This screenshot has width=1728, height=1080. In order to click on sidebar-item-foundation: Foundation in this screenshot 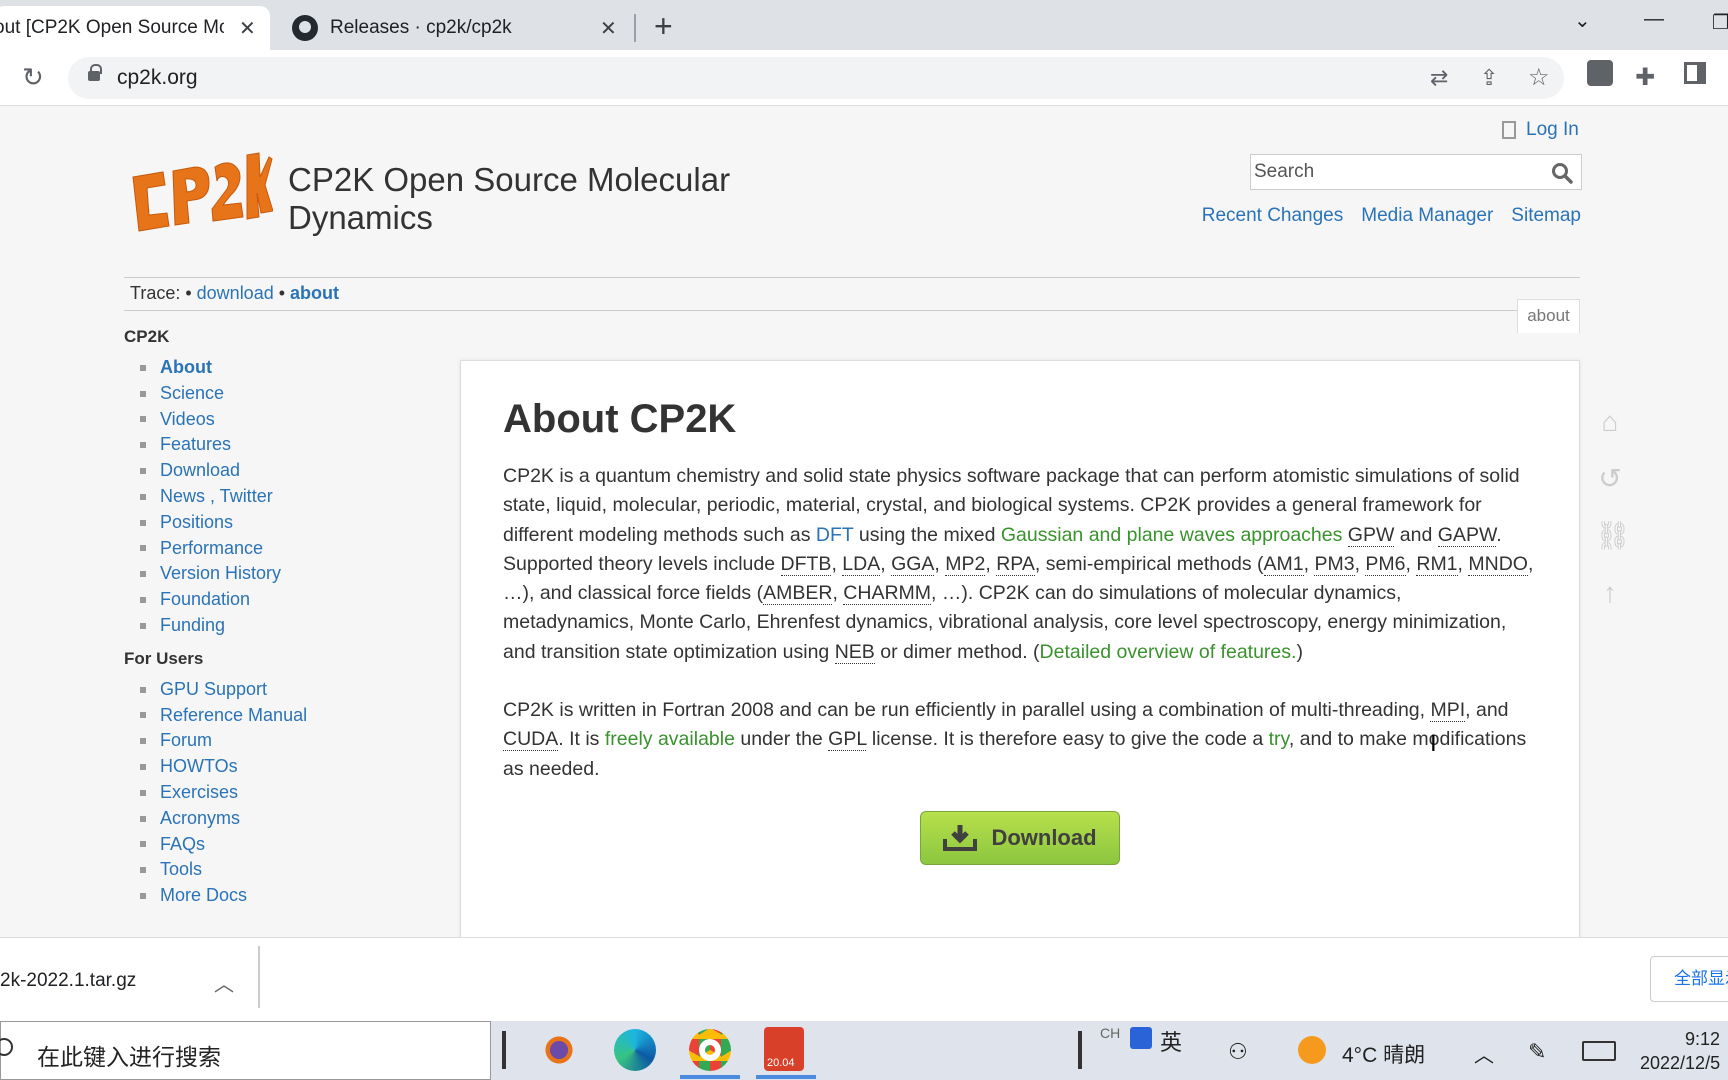, I will do `click(205, 600)`.